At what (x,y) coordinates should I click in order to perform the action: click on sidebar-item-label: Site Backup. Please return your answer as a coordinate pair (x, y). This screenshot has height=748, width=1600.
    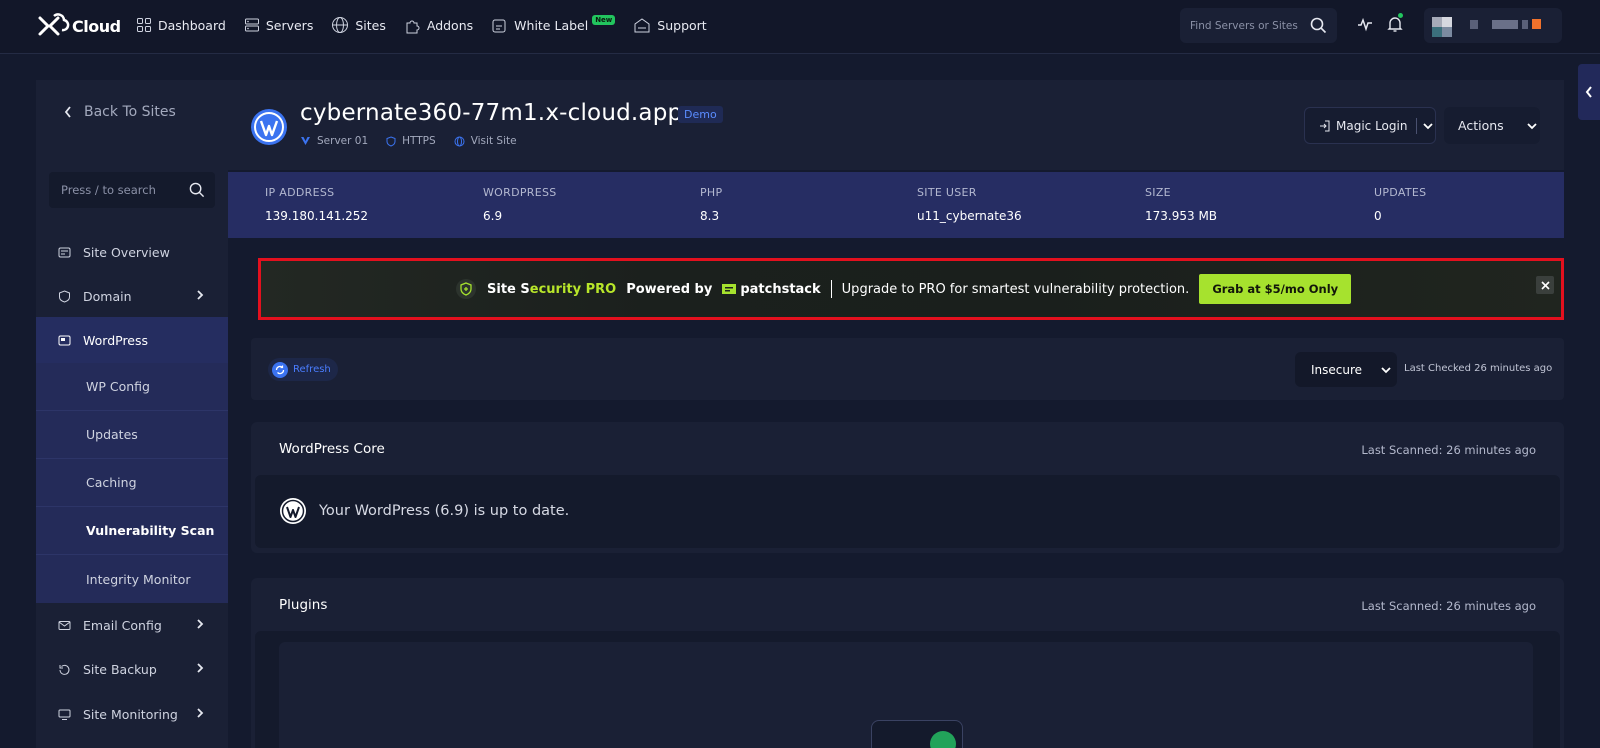
    Looking at the image, I should click on (120, 669).